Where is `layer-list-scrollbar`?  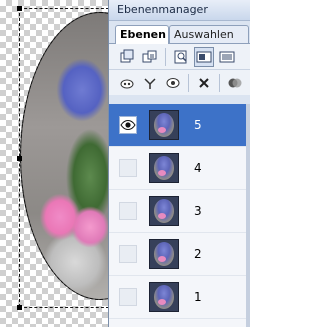 layer-list-scrollbar is located at coordinates (248, 215).